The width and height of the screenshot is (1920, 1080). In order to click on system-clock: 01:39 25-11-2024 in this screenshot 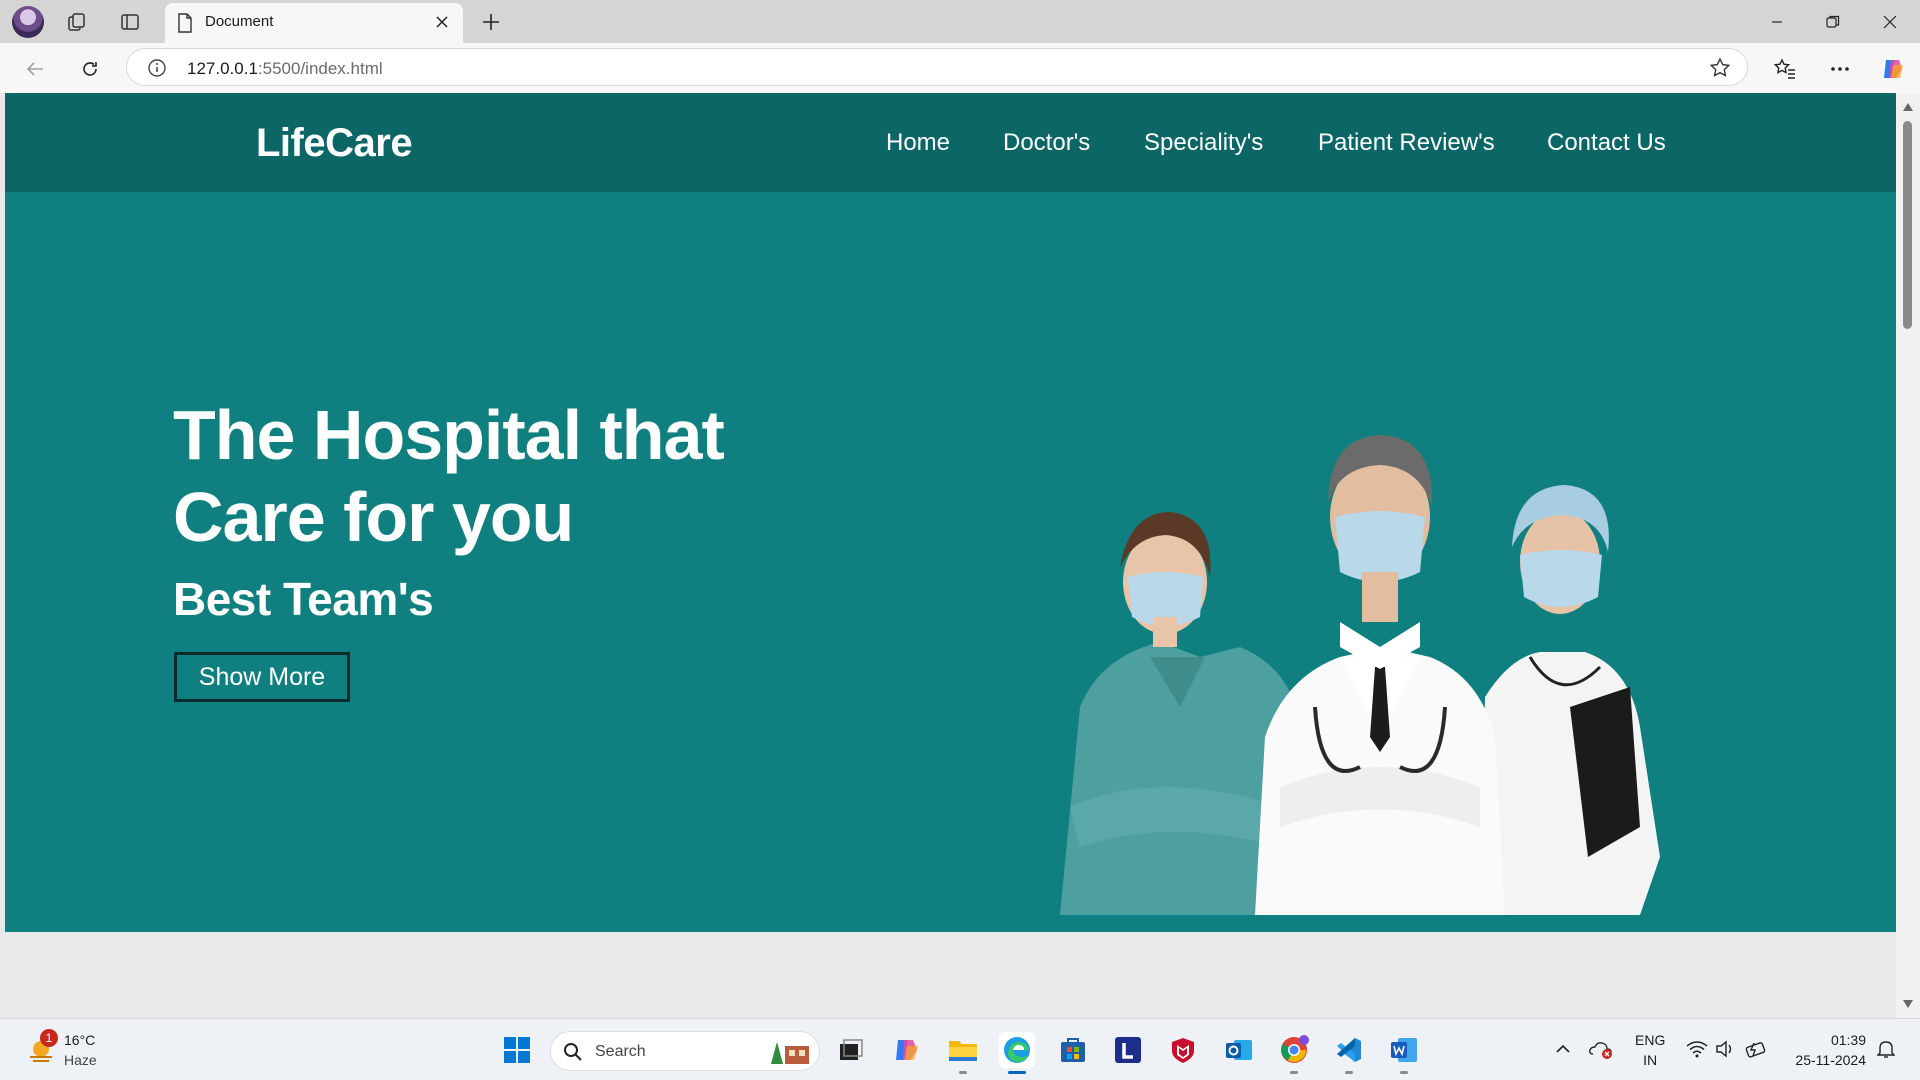, I will do `click(1826, 1050)`.